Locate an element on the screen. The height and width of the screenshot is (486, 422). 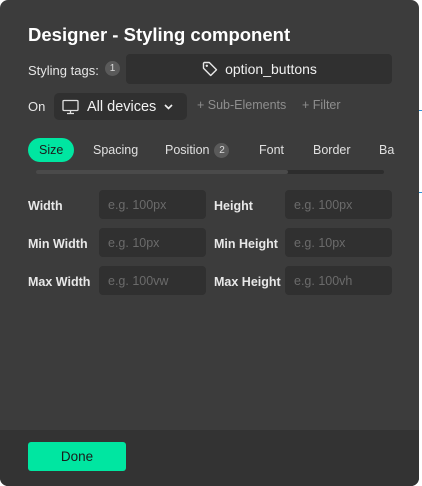
tab-spacing: Spacing is located at coordinates (115, 150).